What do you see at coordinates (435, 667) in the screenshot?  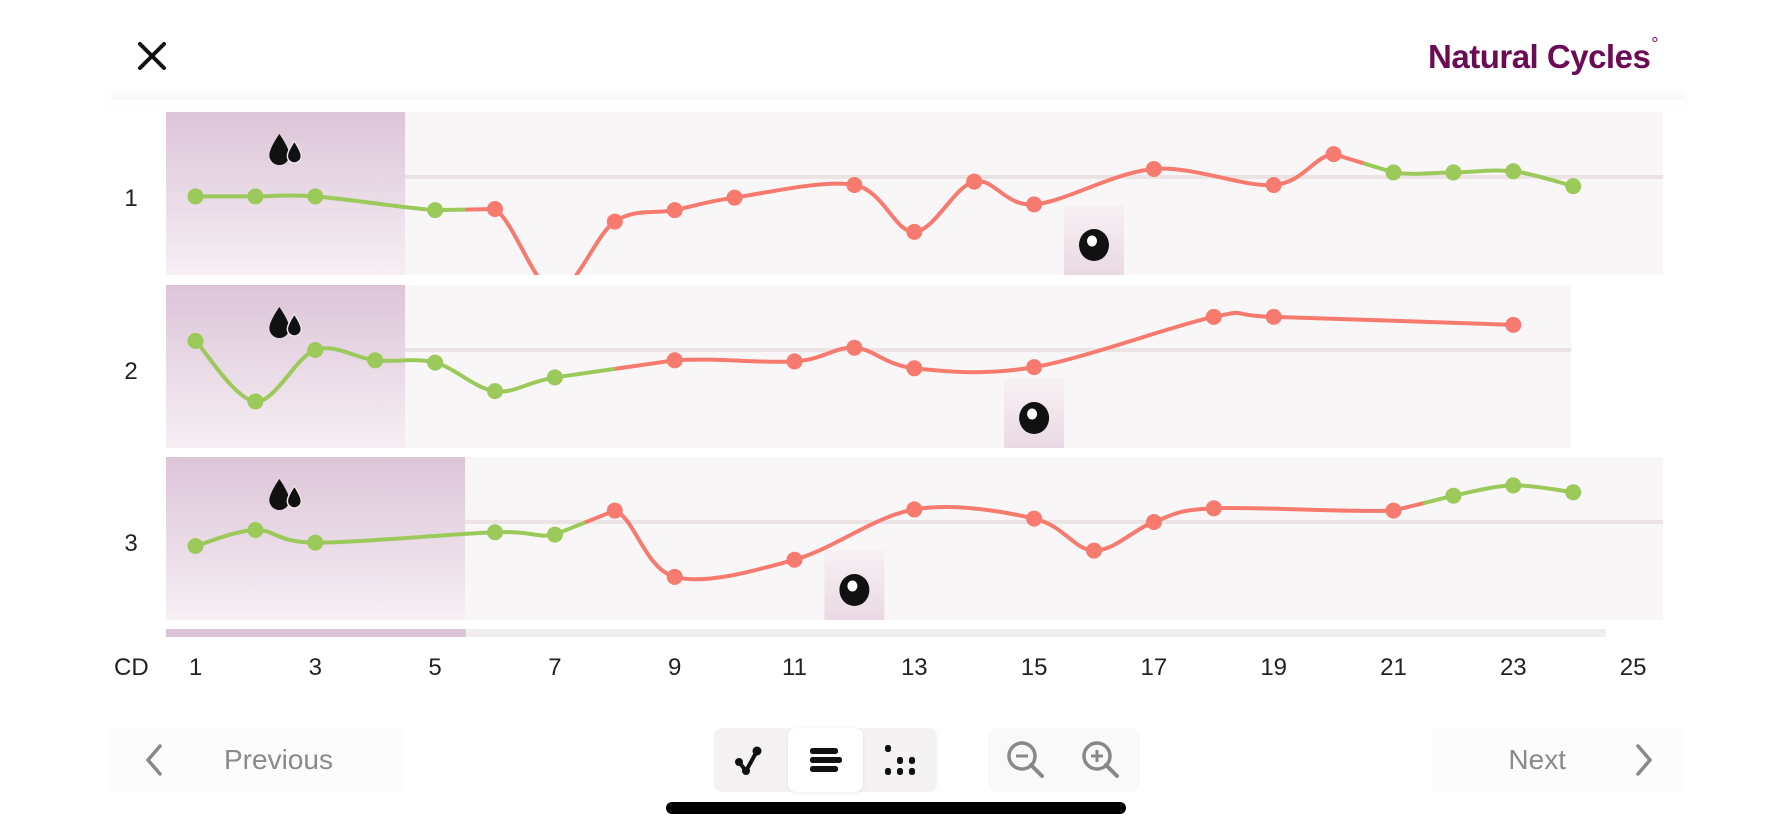 I see `x-tick-label: 5` at bounding box center [435, 667].